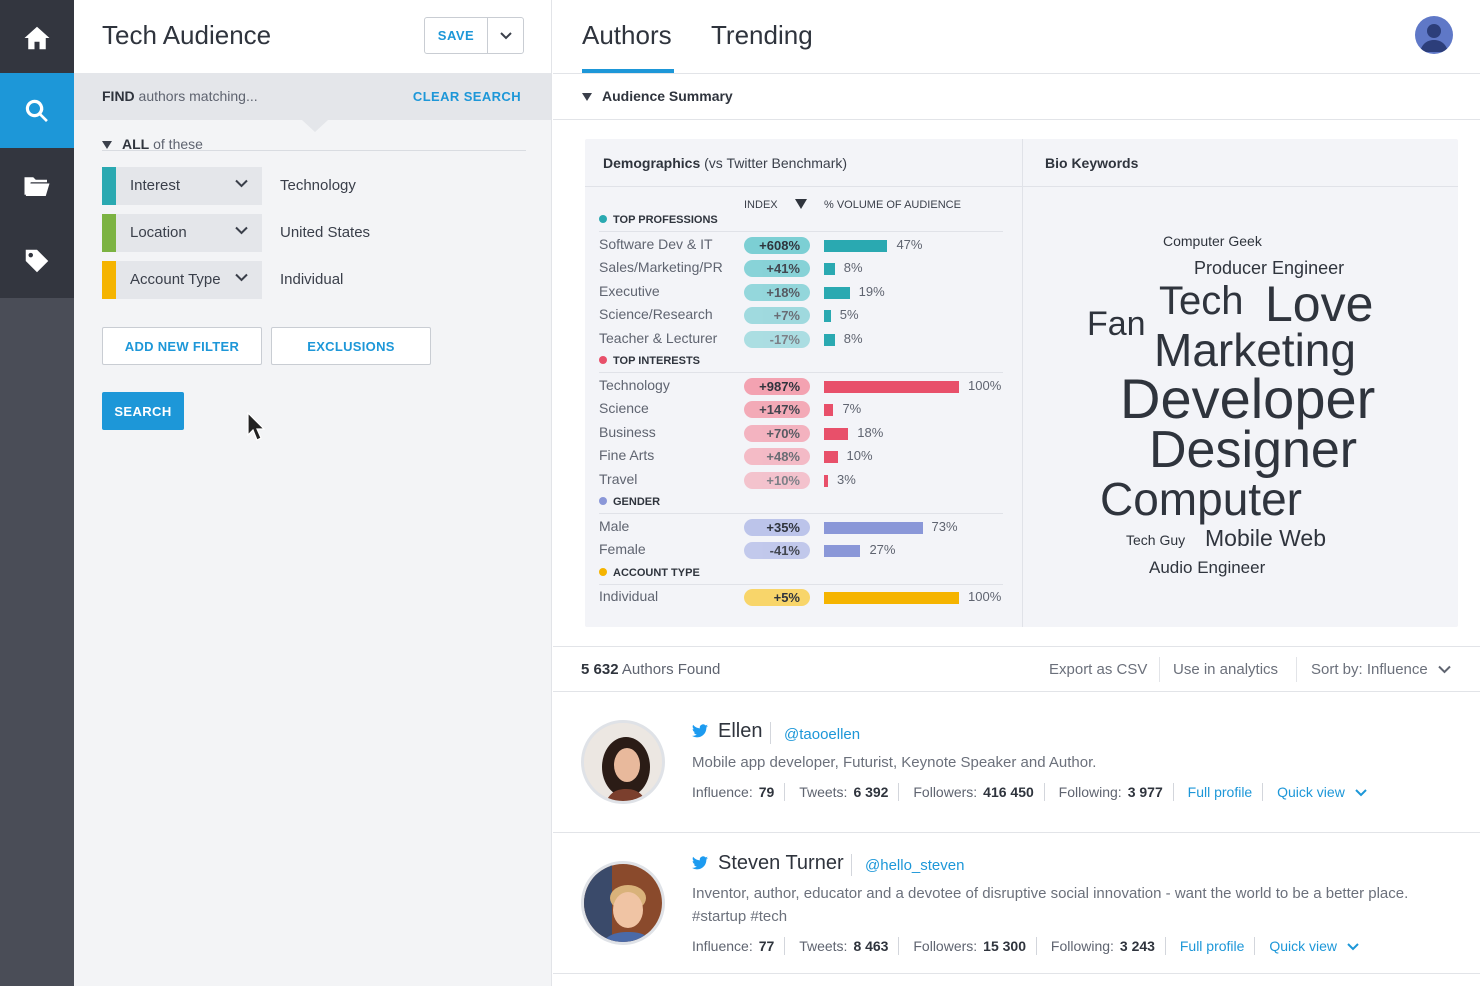 Image resolution: width=1480 pixels, height=986 pixels. I want to click on sort-by-dropdown: Sort by: Influence, so click(1381, 669).